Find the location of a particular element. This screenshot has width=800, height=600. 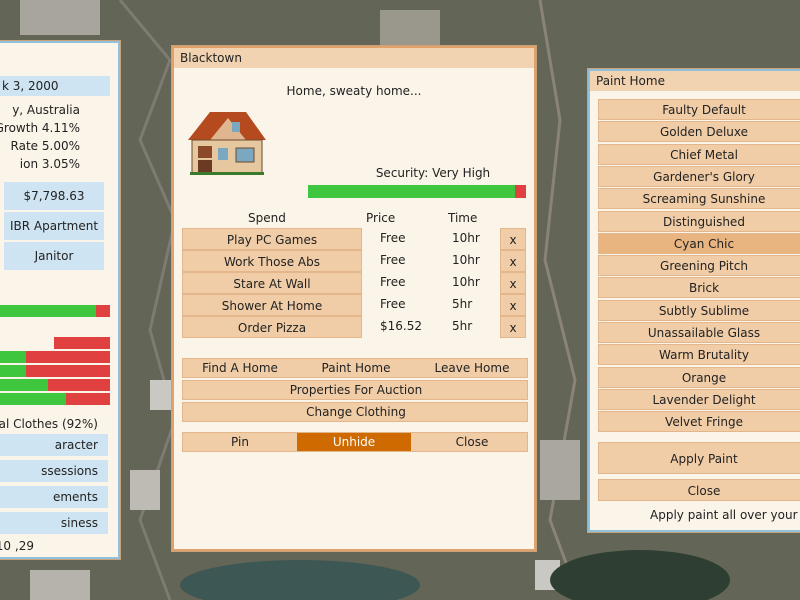

paint-option: Lavender Delight is located at coordinates (699, 399).